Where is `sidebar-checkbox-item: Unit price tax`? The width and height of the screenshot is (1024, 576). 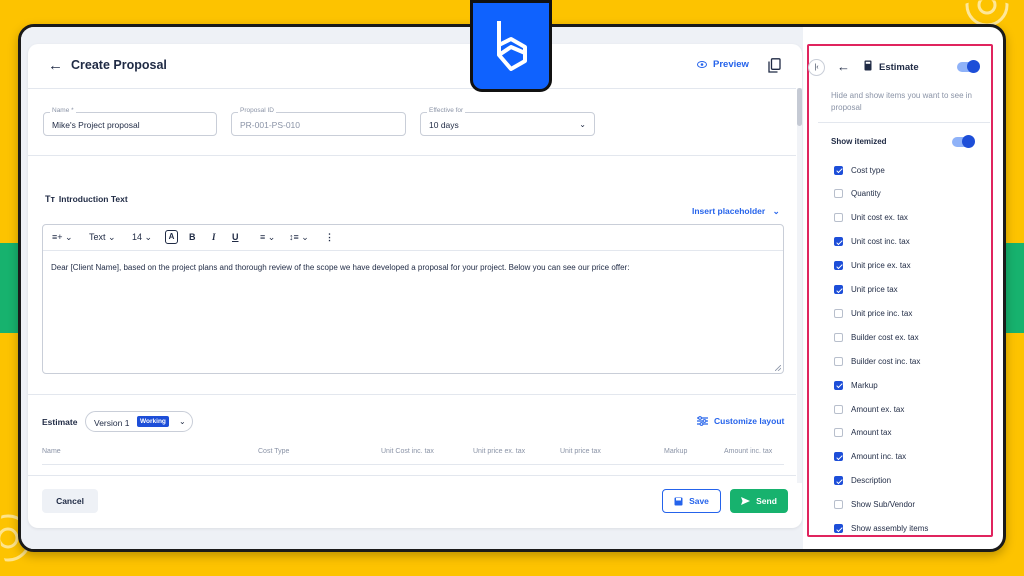 sidebar-checkbox-item: Unit price tax is located at coordinates (866, 290).